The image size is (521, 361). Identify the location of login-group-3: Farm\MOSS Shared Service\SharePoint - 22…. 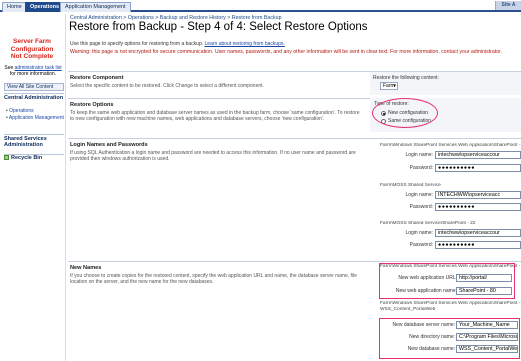
(447, 239).